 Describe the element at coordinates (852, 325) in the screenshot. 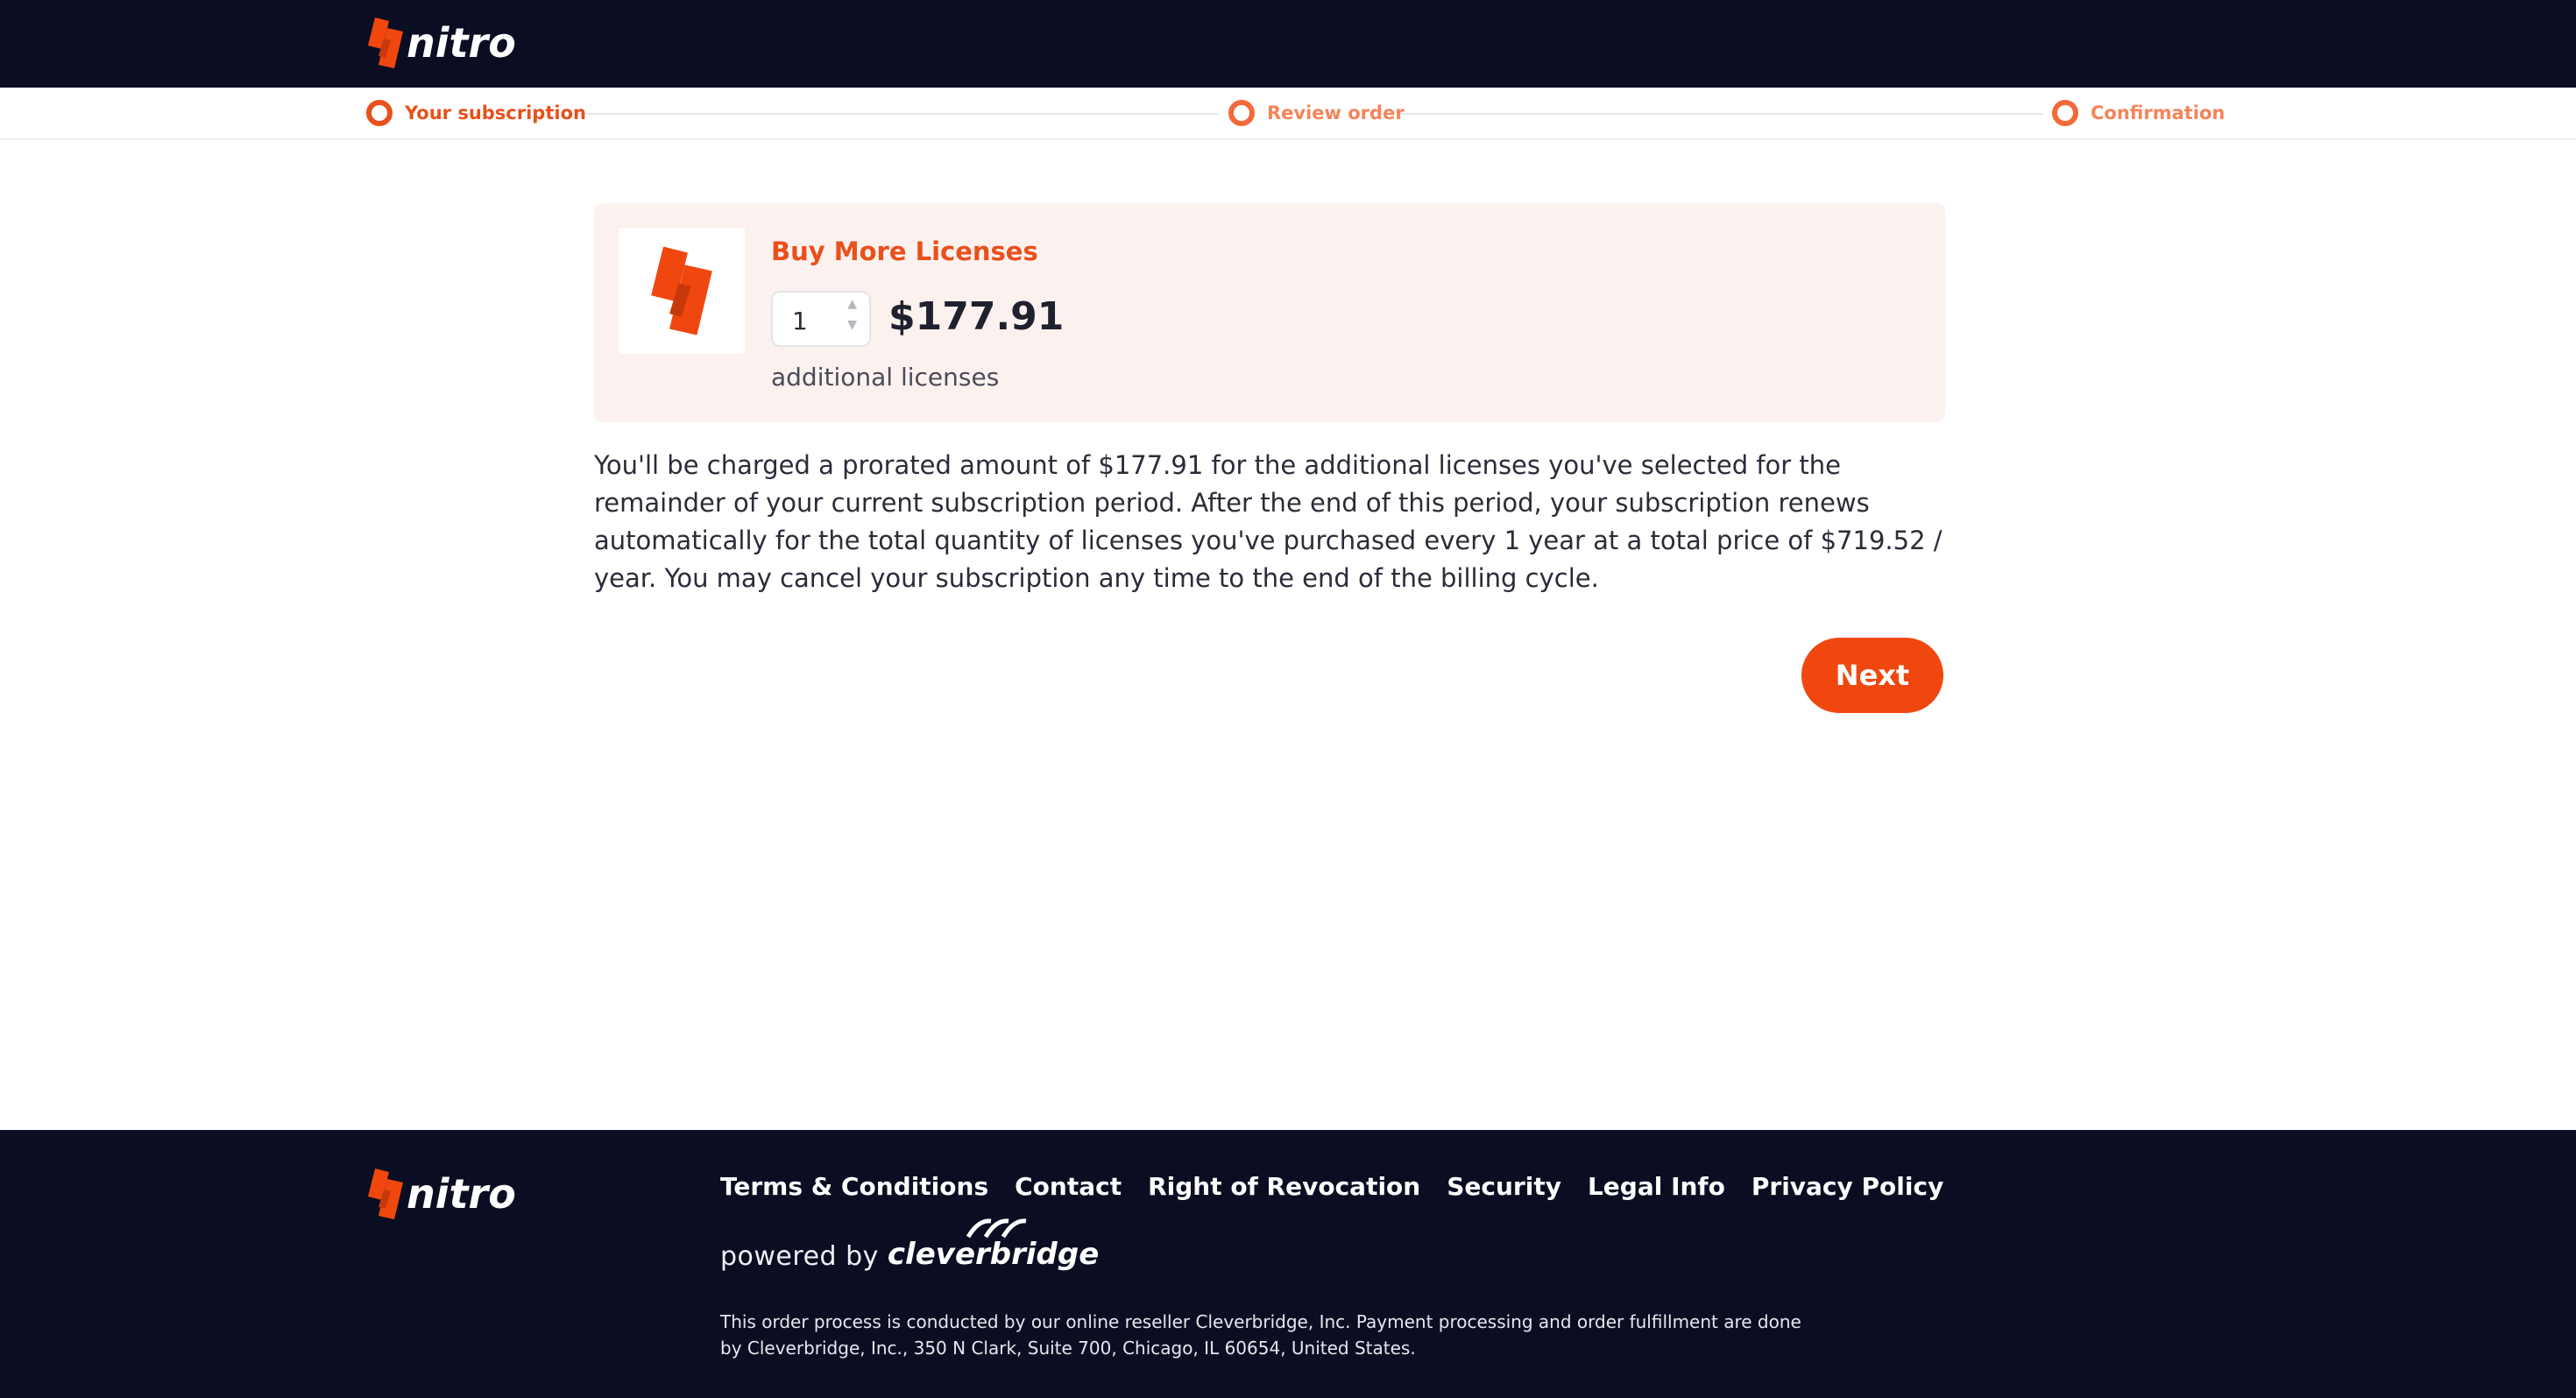

I see `chevron-down-icon: ▼` at that location.